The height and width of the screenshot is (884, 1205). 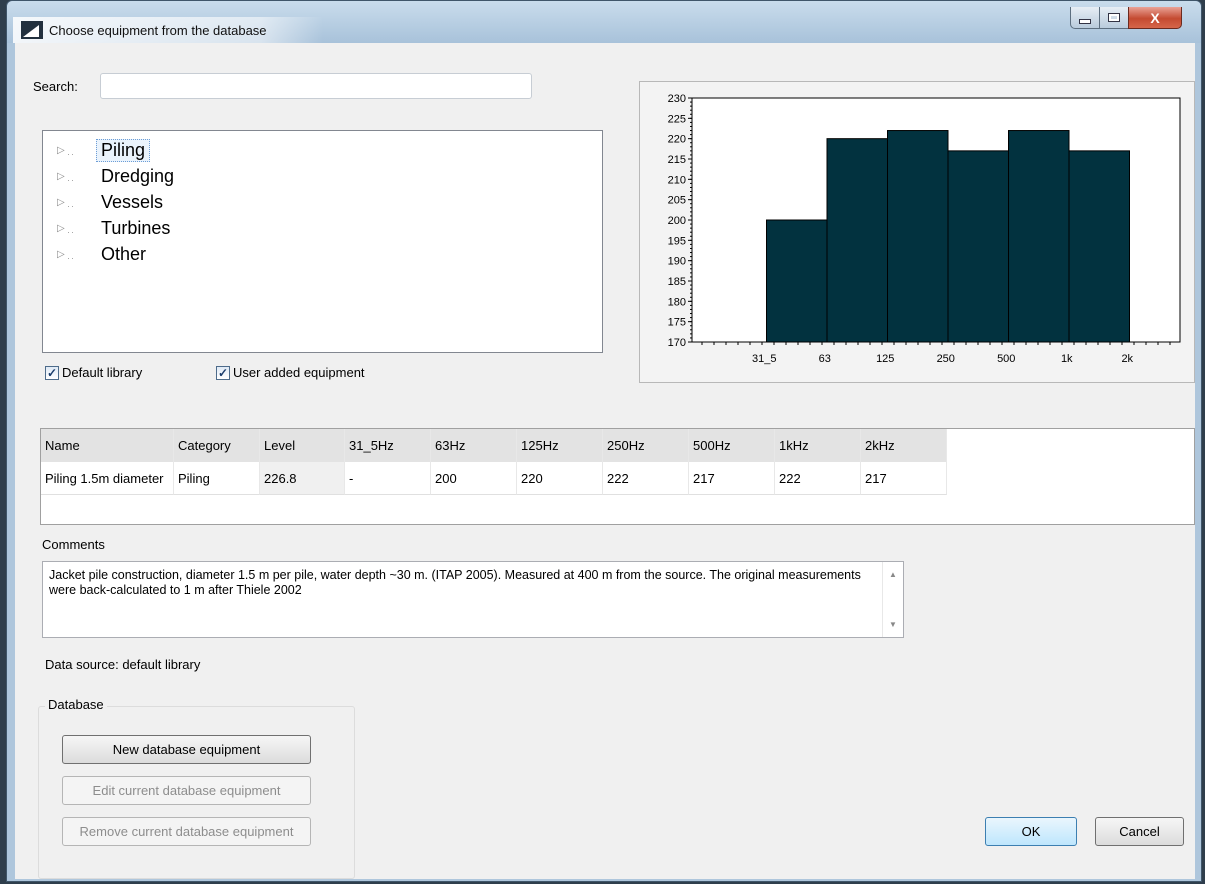 What do you see at coordinates (102, 372) in the screenshot?
I see `default-library-label: Default library` at bounding box center [102, 372].